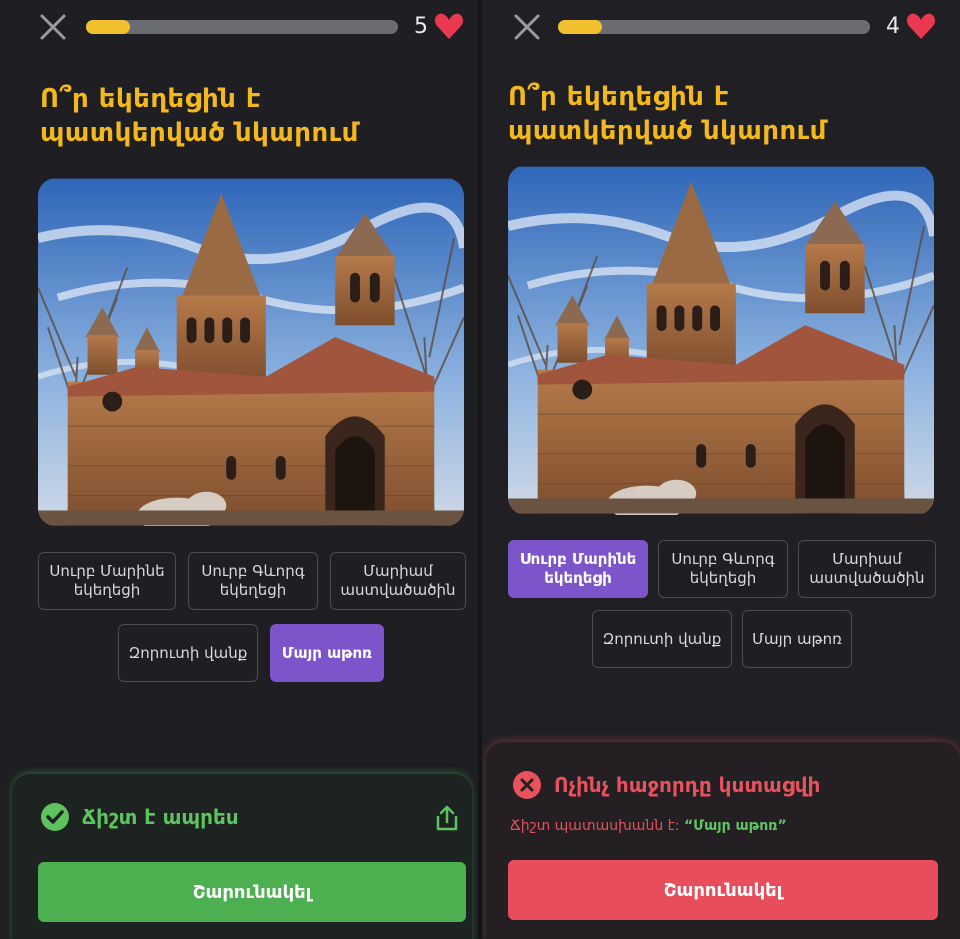 This screenshot has height=939, width=960. I want to click on correct-answer-line: Ճիշտ պատասխանն է: “Մայր աթոռ”, so click(648, 826).